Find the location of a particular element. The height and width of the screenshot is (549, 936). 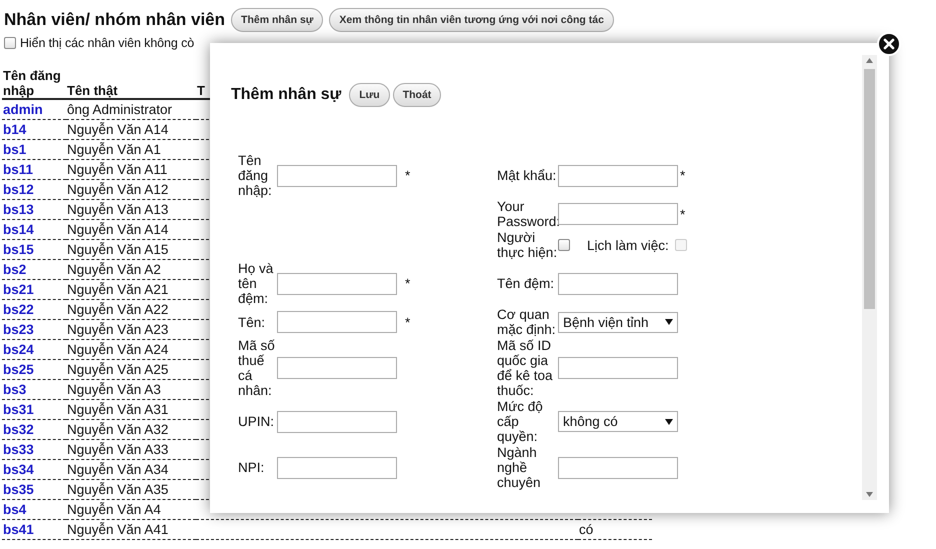

page-title: Nhân viên/ nhóm nhân viên is located at coordinates (115, 20).